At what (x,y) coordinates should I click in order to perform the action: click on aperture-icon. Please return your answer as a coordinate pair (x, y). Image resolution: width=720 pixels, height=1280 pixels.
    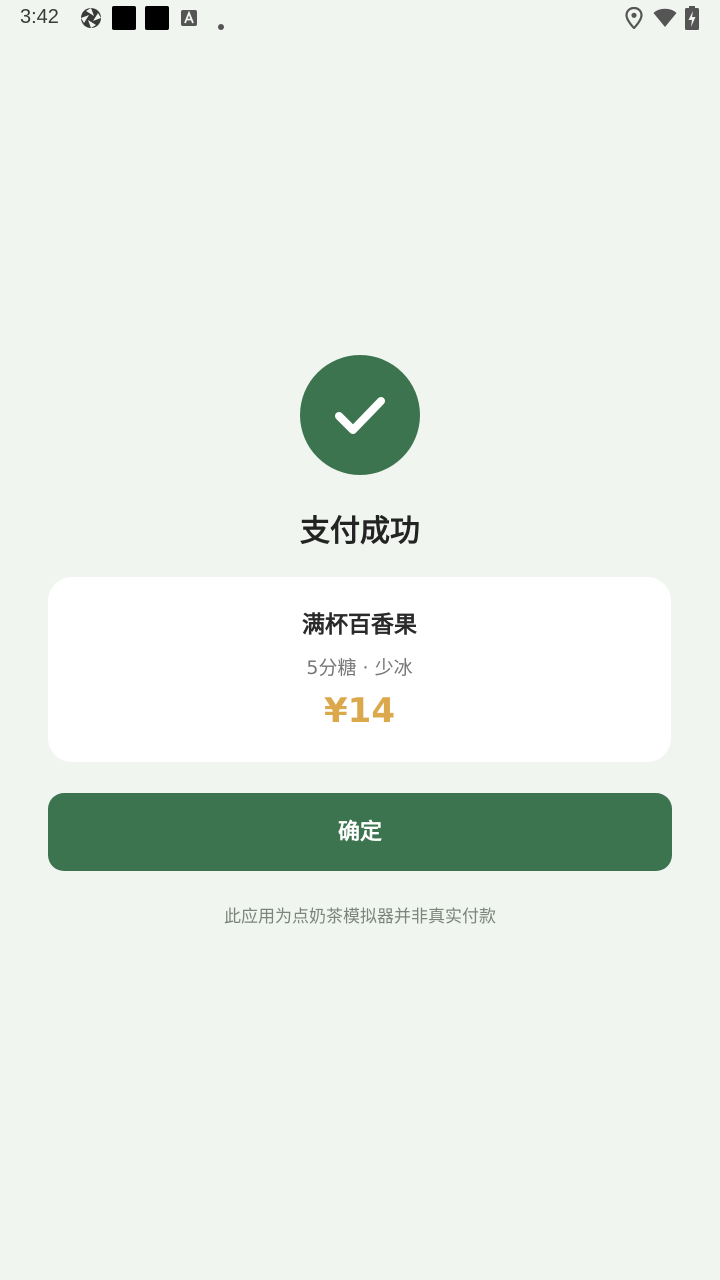
    Looking at the image, I should click on (91, 20).